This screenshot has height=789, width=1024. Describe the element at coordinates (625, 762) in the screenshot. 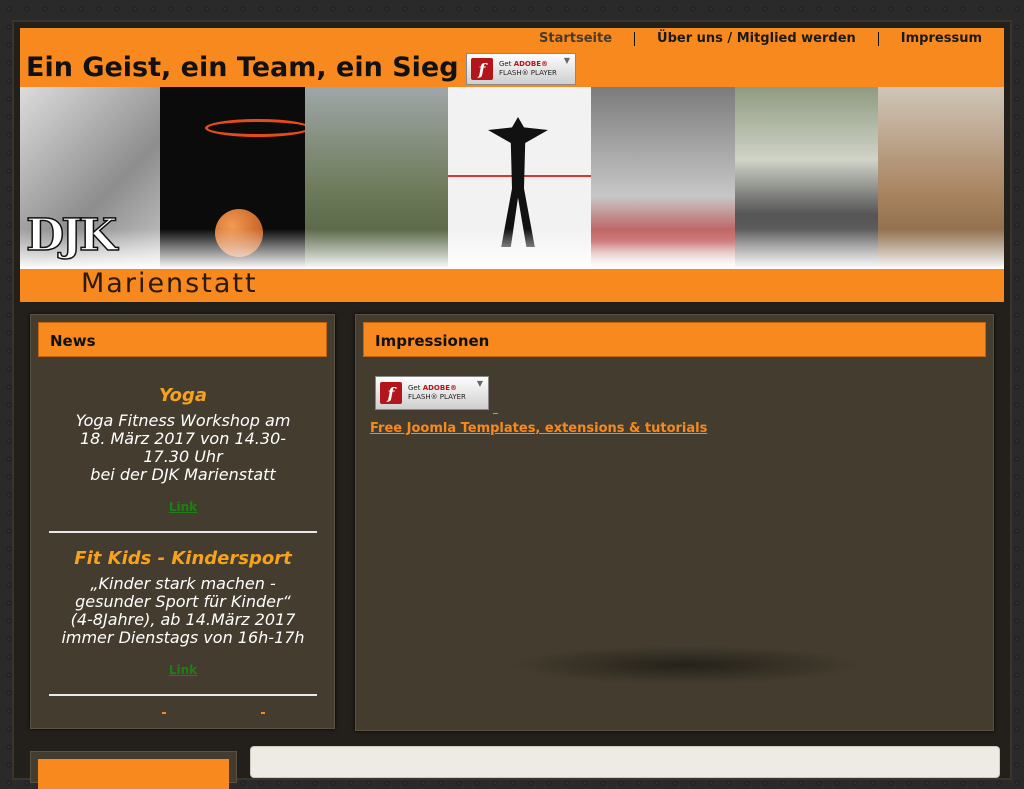

I see `lower-content-panel` at that location.